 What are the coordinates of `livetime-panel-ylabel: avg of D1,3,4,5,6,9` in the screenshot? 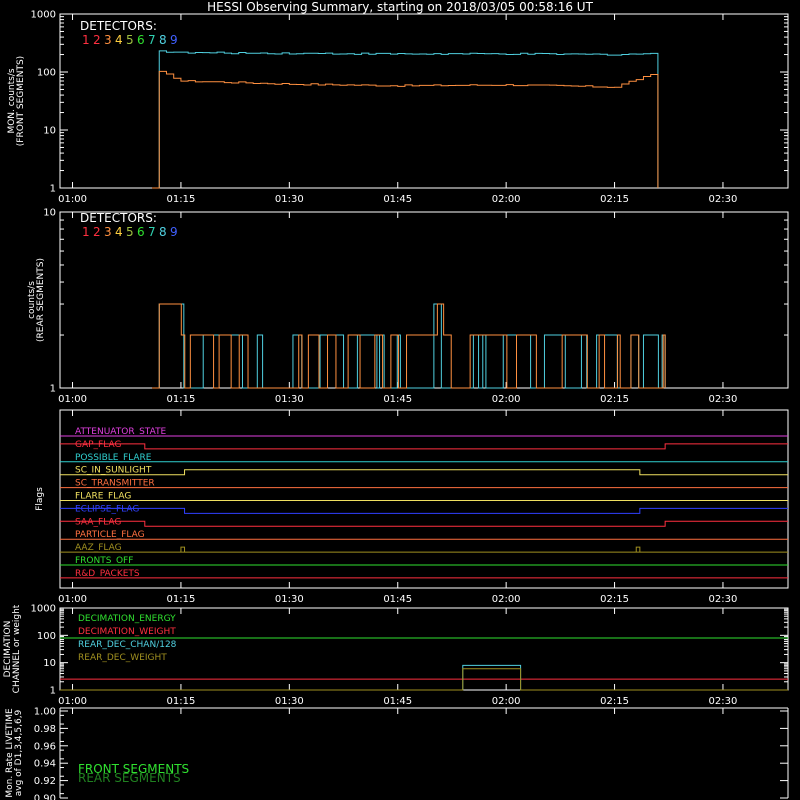 It's located at (19, 752).